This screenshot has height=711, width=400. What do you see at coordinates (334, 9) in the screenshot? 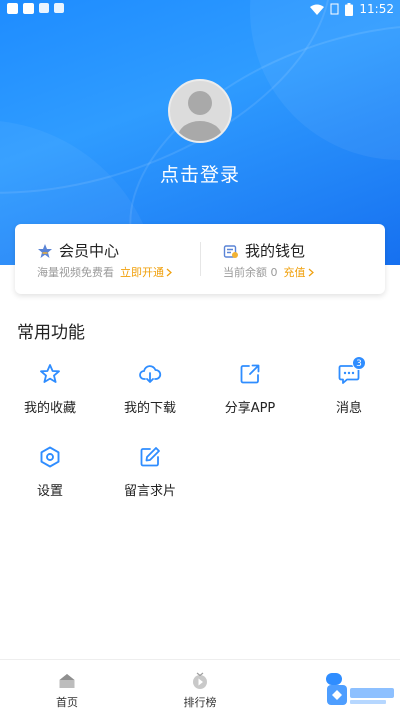
I see `sim-icon` at bounding box center [334, 9].